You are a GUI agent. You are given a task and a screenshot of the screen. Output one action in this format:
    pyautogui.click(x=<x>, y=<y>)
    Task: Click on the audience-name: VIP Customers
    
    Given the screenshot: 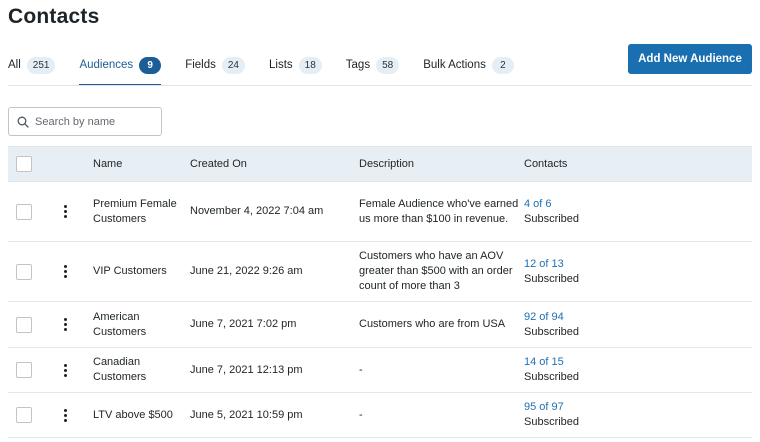 What is the action you would take?
    pyautogui.click(x=141, y=271)
    